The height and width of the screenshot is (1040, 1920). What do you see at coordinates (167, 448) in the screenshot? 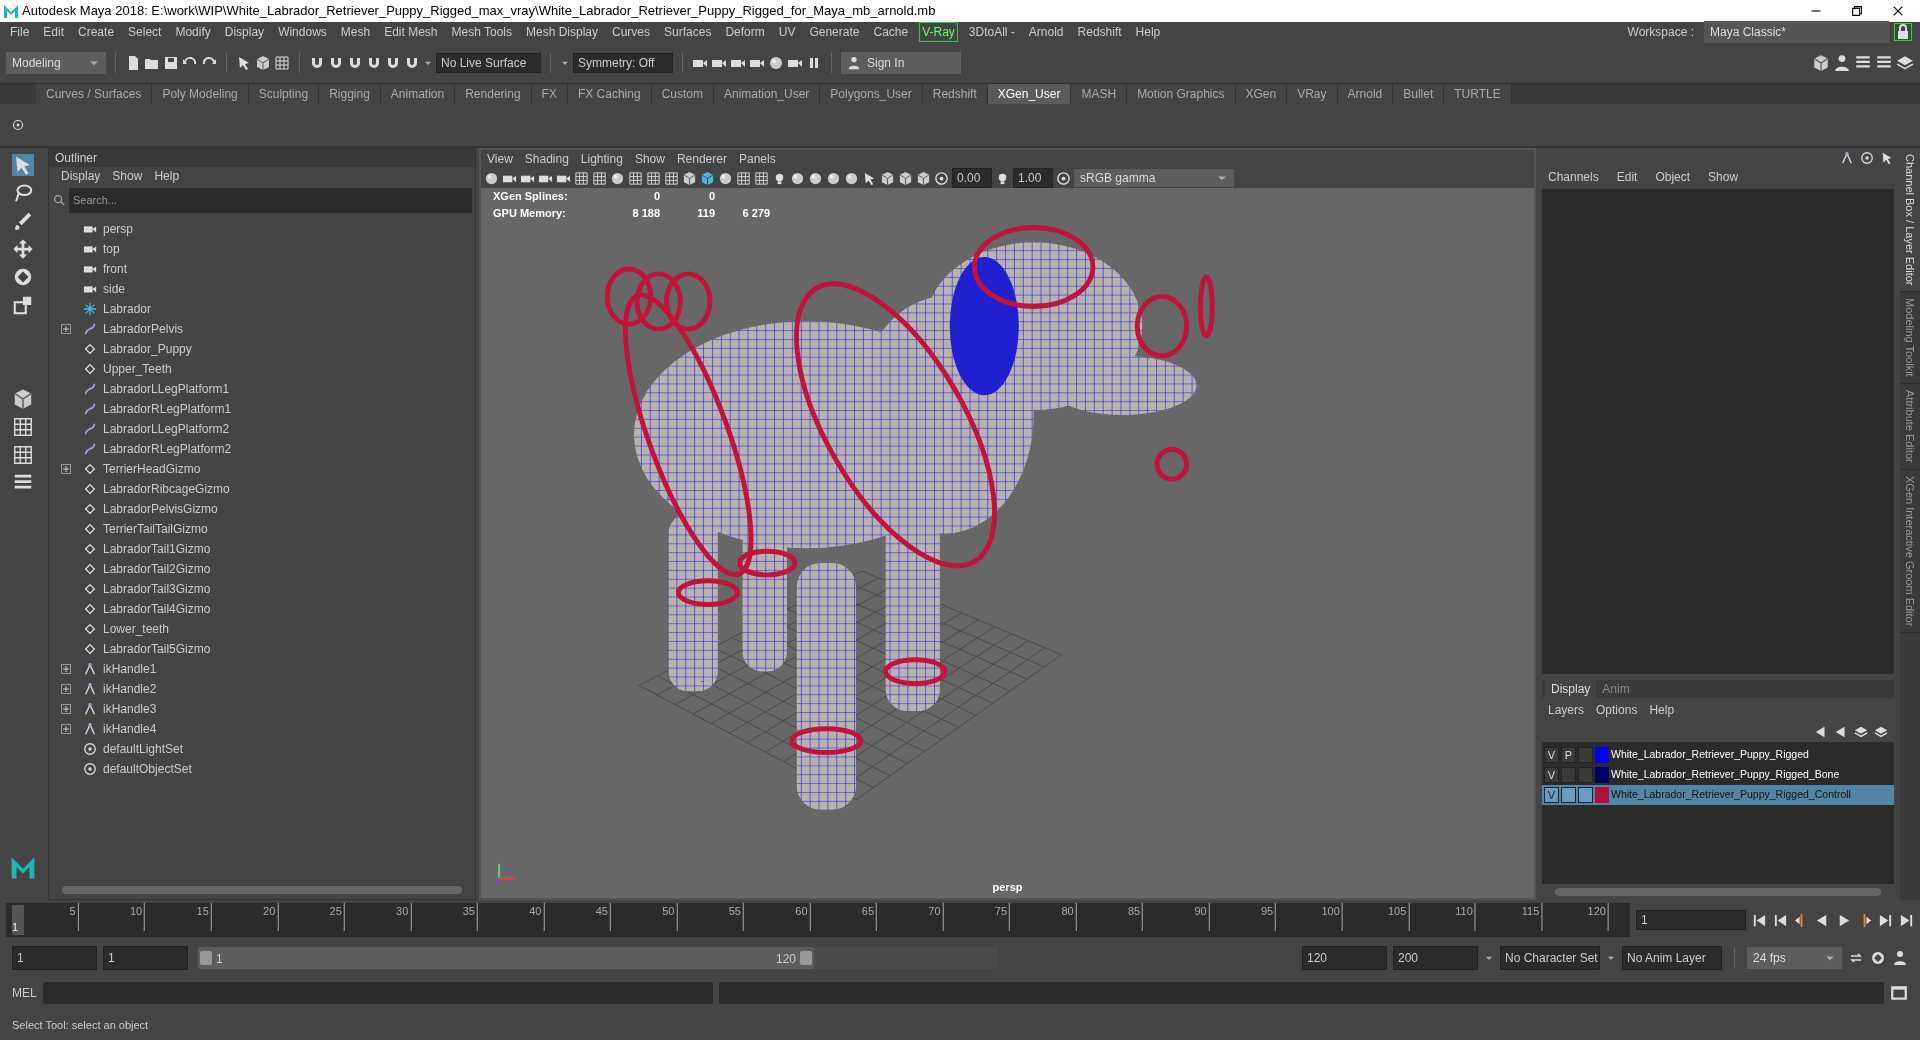
I see `outliner-item: LabradorRLegPlatform2` at bounding box center [167, 448].